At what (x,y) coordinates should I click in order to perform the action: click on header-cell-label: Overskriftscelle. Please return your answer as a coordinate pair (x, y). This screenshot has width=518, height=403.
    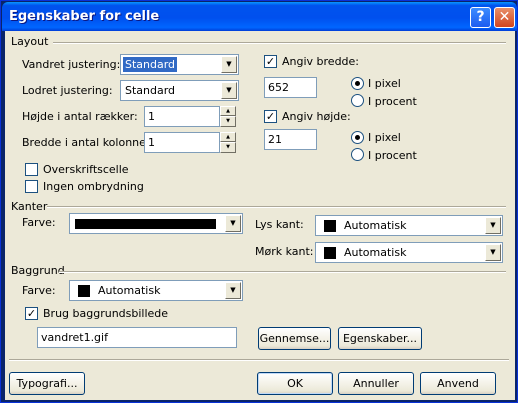
    Looking at the image, I should click on (86, 169).